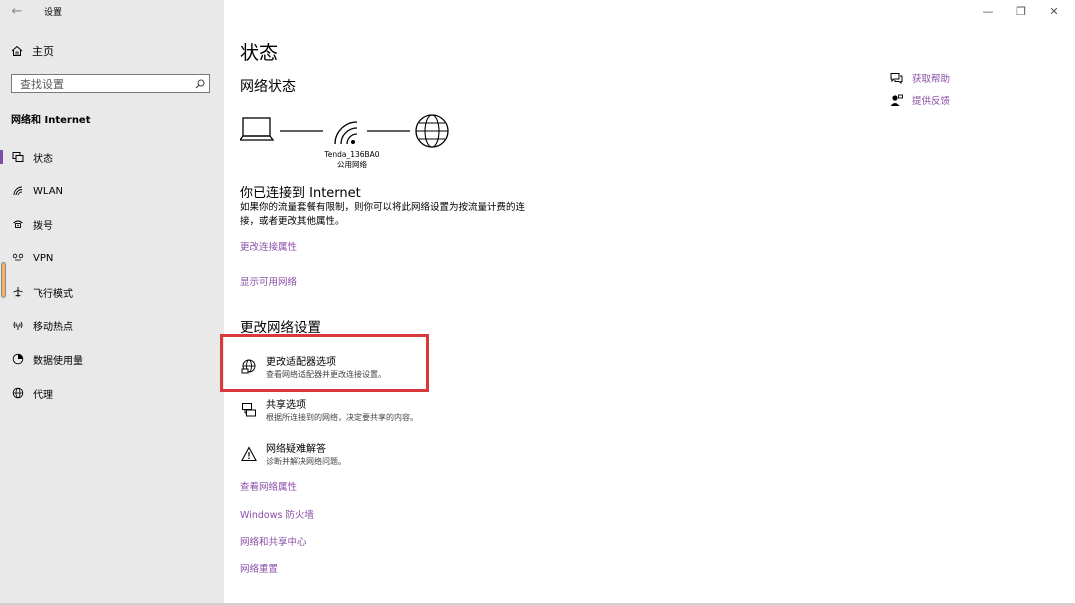 This screenshot has width=1075, height=605. What do you see at coordinates (112, 292) in the screenshot?
I see `sidebar-item-airplane: 飞行模式` at bounding box center [112, 292].